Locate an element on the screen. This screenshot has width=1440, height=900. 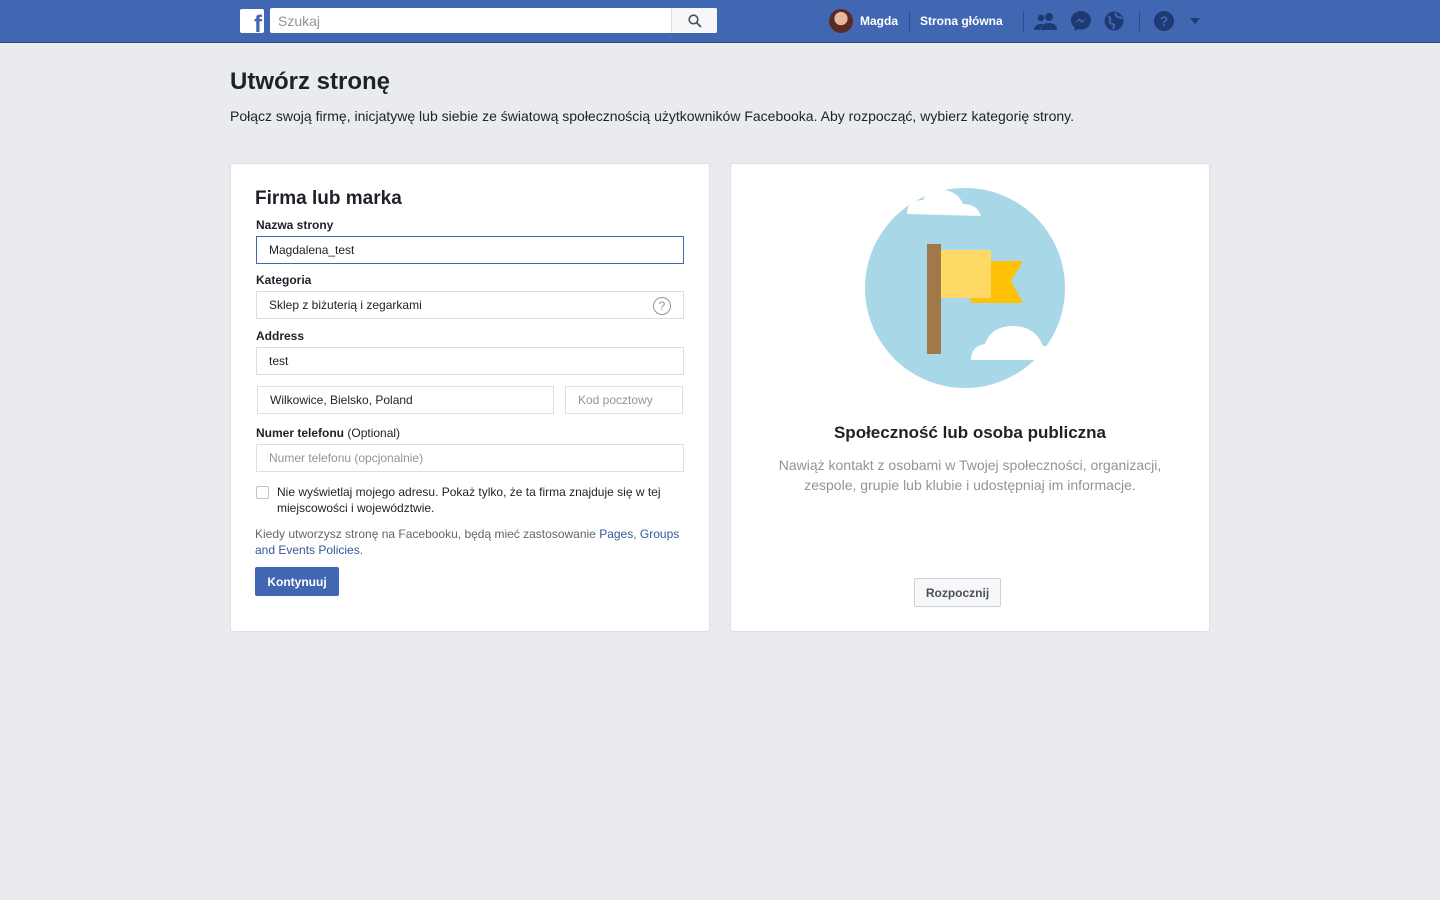
page-name-label: Nazwa strony is located at coordinates (295, 225).